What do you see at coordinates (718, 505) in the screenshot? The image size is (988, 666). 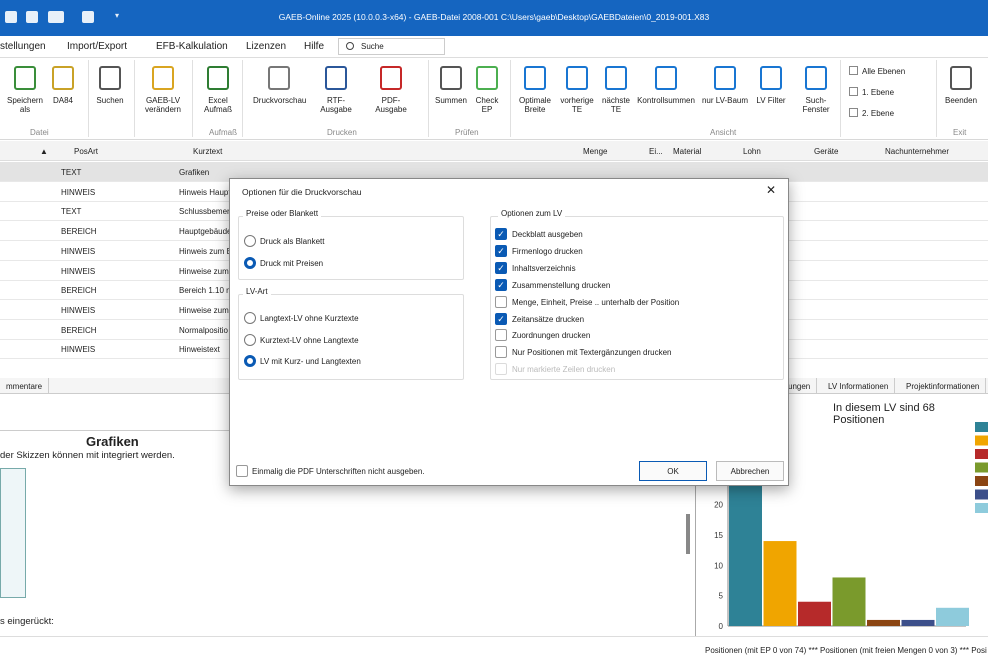 I see `y-tick-label: 20` at bounding box center [718, 505].